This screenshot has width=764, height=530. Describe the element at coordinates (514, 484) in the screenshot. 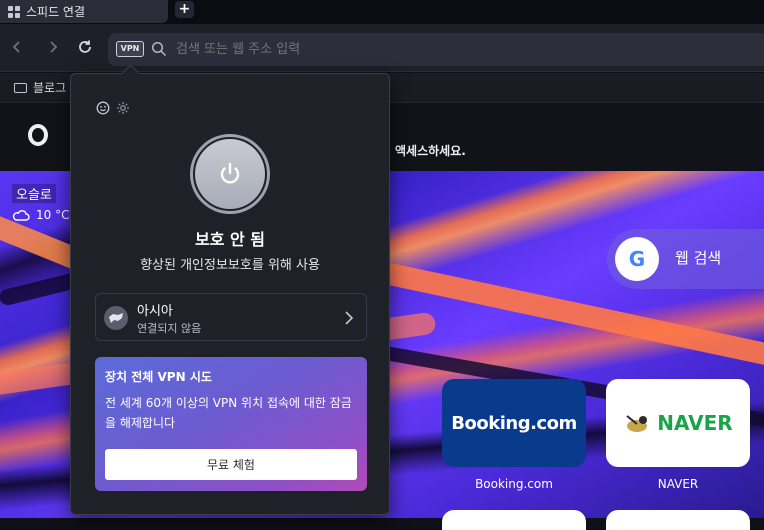

I see `tile-label-booking: Booking.com` at that location.